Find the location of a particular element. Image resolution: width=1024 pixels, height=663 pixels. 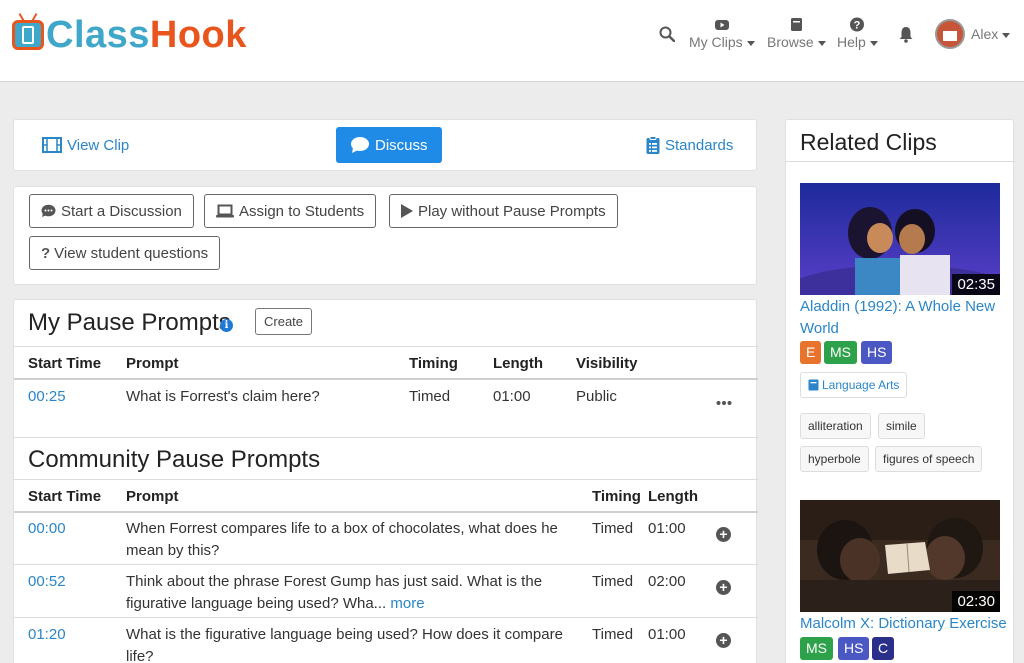

keyword-tag: alliteration is located at coordinates (835, 426).